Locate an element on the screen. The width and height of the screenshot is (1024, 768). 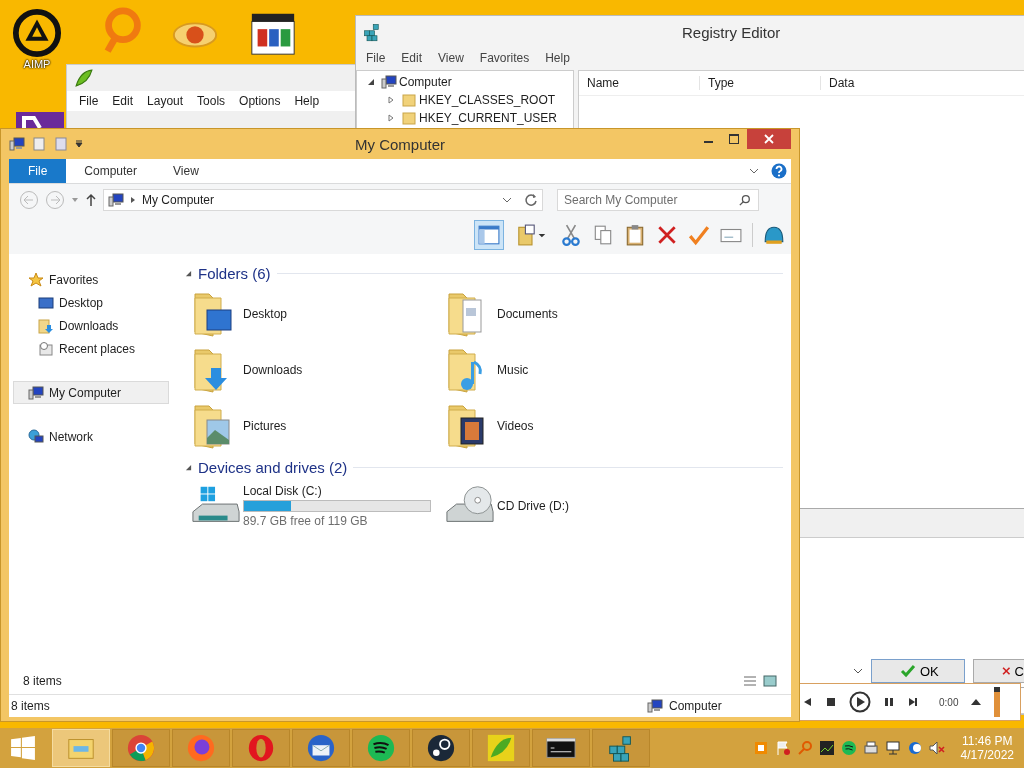
column-header: Data is located at coordinates (881, 83).